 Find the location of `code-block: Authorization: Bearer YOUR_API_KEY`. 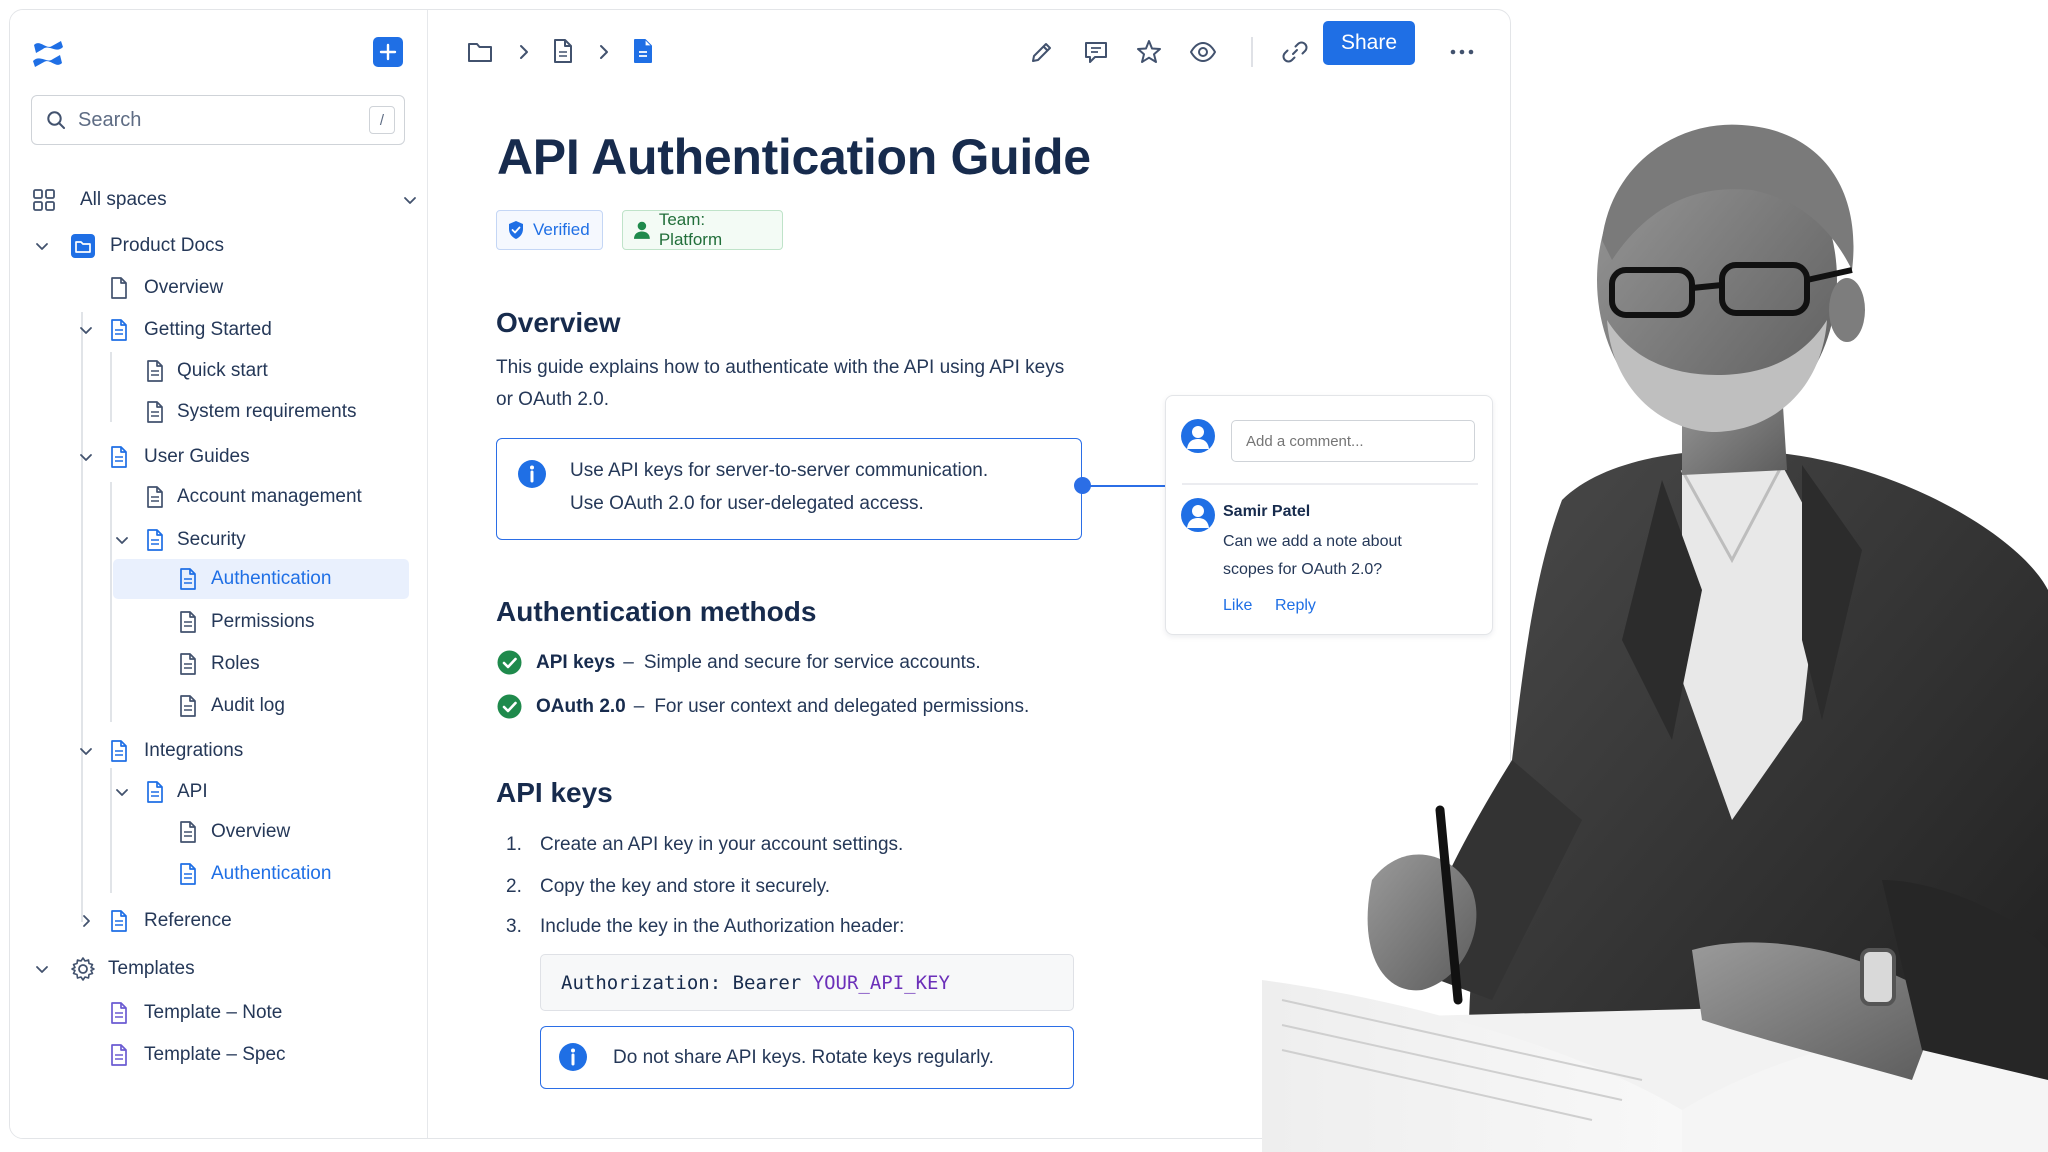

code-block: Authorization: Bearer YOUR_API_KEY is located at coordinates (807, 982).